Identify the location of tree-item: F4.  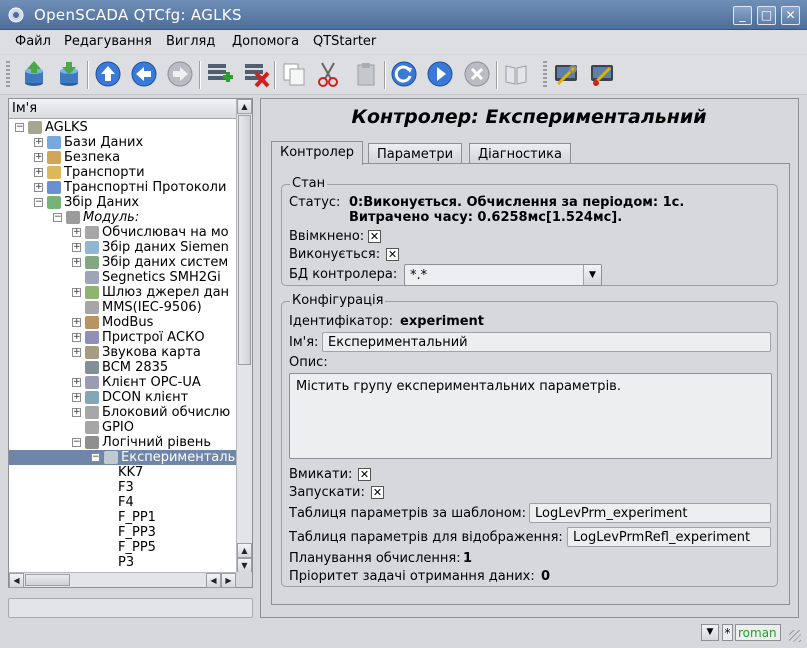
(123, 502).